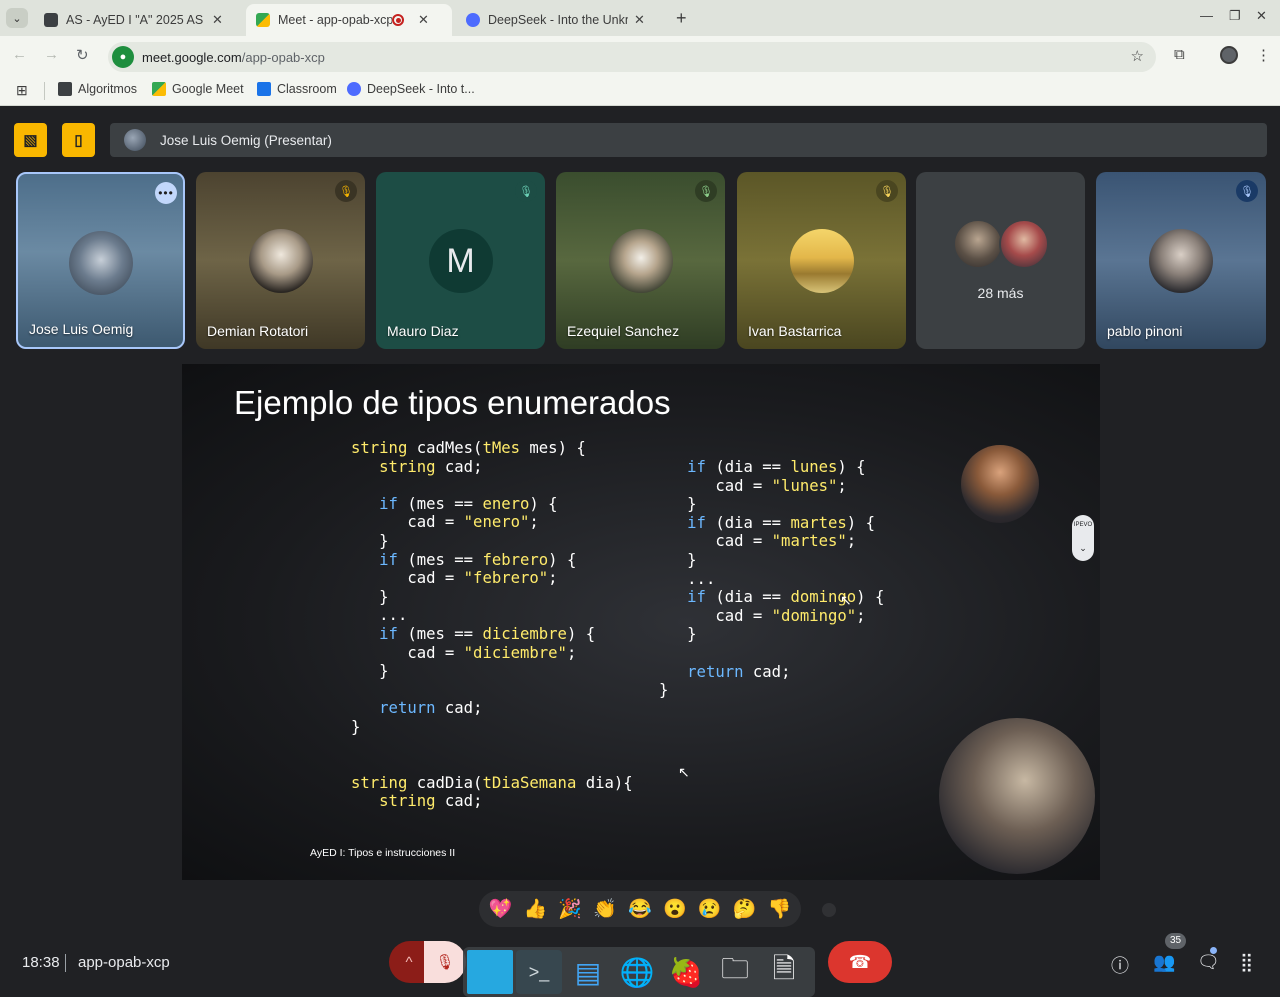  What do you see at coordinates (779, 909) in the screenshot?
I see `reaction-thumbs-down: 👎` at bounding box center [779, 909].